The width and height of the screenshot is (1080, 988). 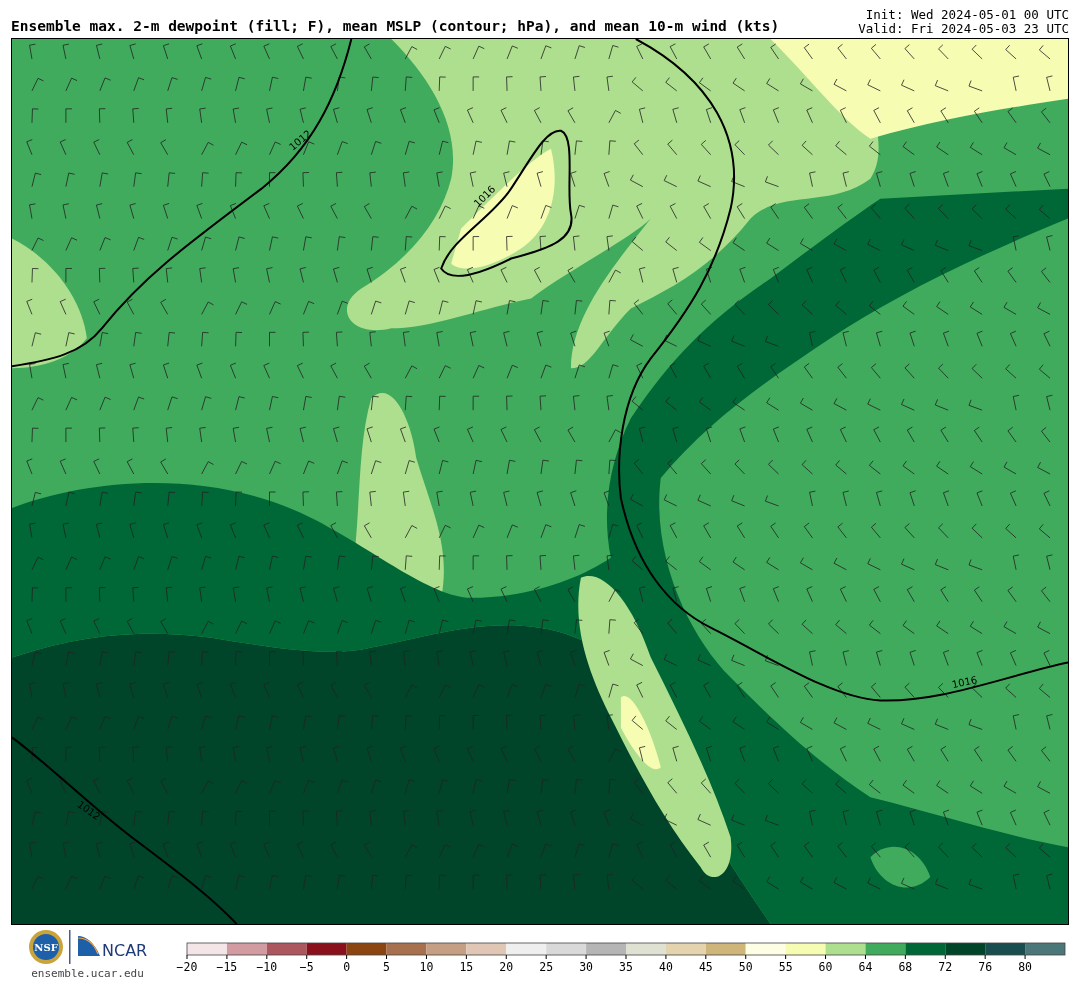 What do you see at coordinates (546, 967) in the screenshot?
I see `tick-label: 25` at bounding box center [546, 967].